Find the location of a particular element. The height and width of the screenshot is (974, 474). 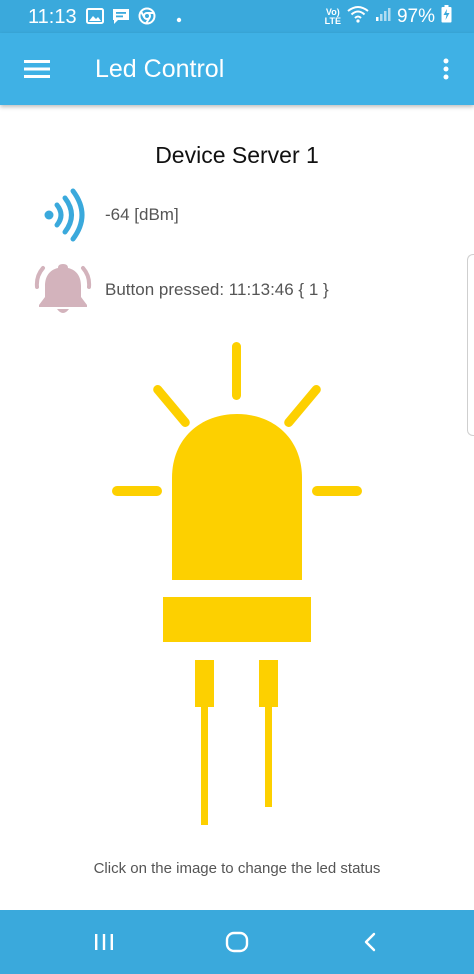

signal-row: -64 [dBm] is located at coordinates (240, 215).